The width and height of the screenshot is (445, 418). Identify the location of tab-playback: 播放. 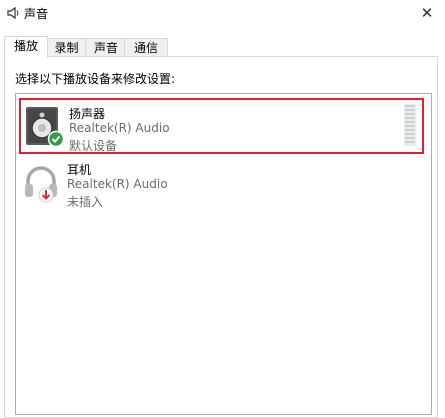
(26, 47).